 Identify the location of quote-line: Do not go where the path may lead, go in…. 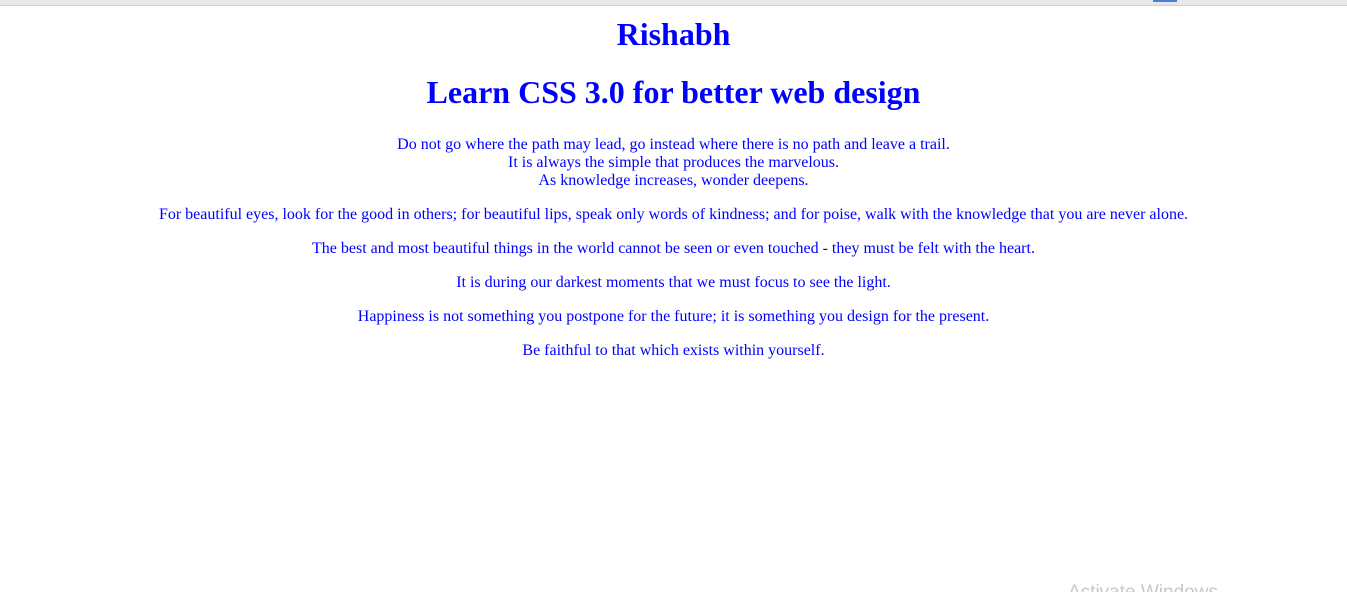
(673, 144).